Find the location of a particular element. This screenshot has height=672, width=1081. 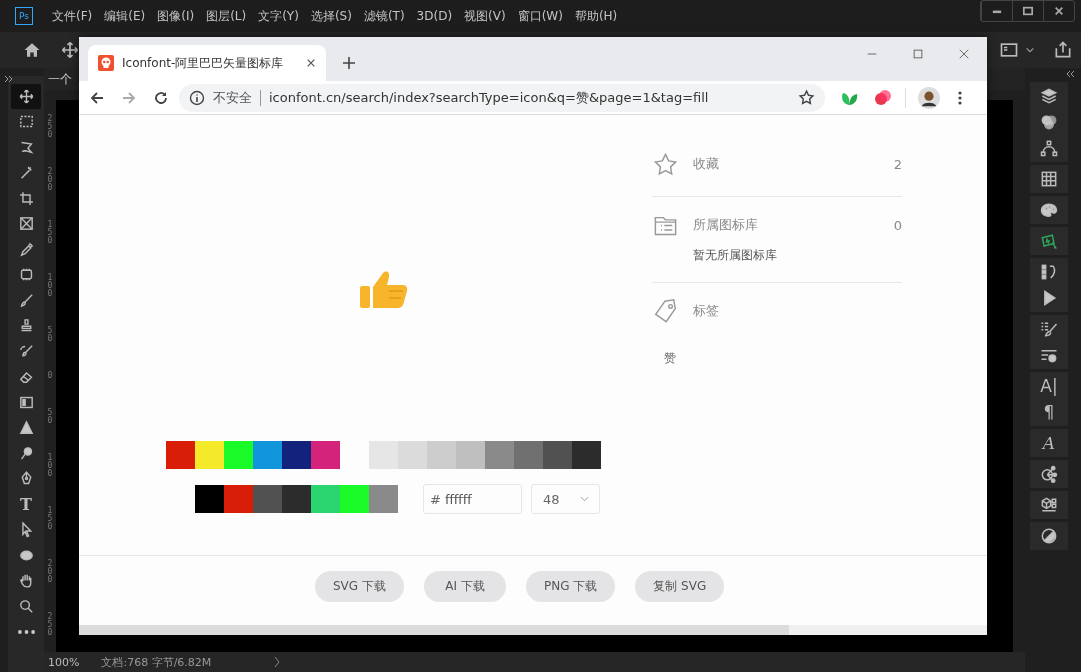

color-input-field: # ffffff is located at coordinates (472, 499).